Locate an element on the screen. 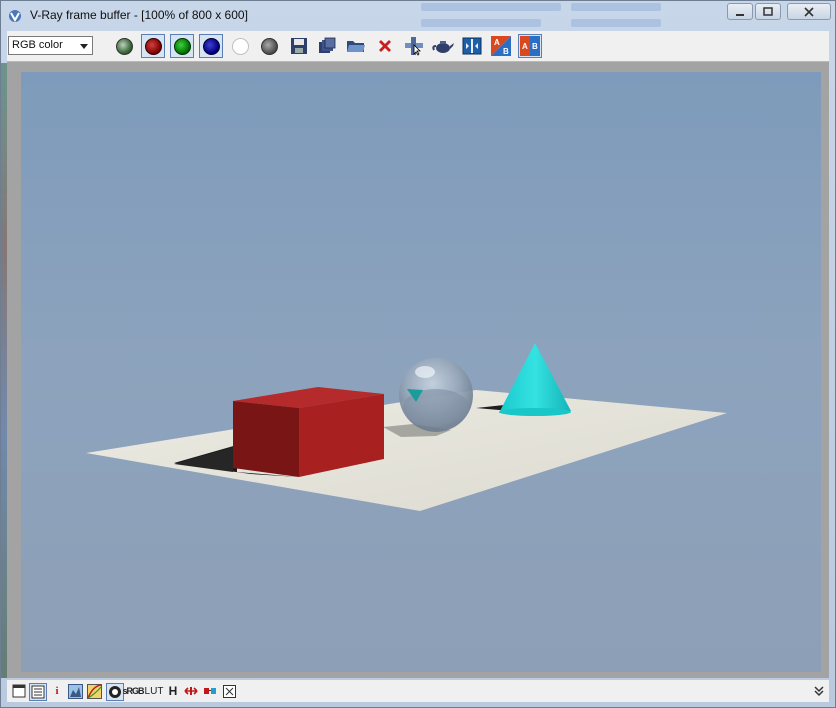 This screenshot has height=708, width=836. title-bar: V-Ray frame buffer - [100% of 800 x 600] is located at coordinates (418, 16).